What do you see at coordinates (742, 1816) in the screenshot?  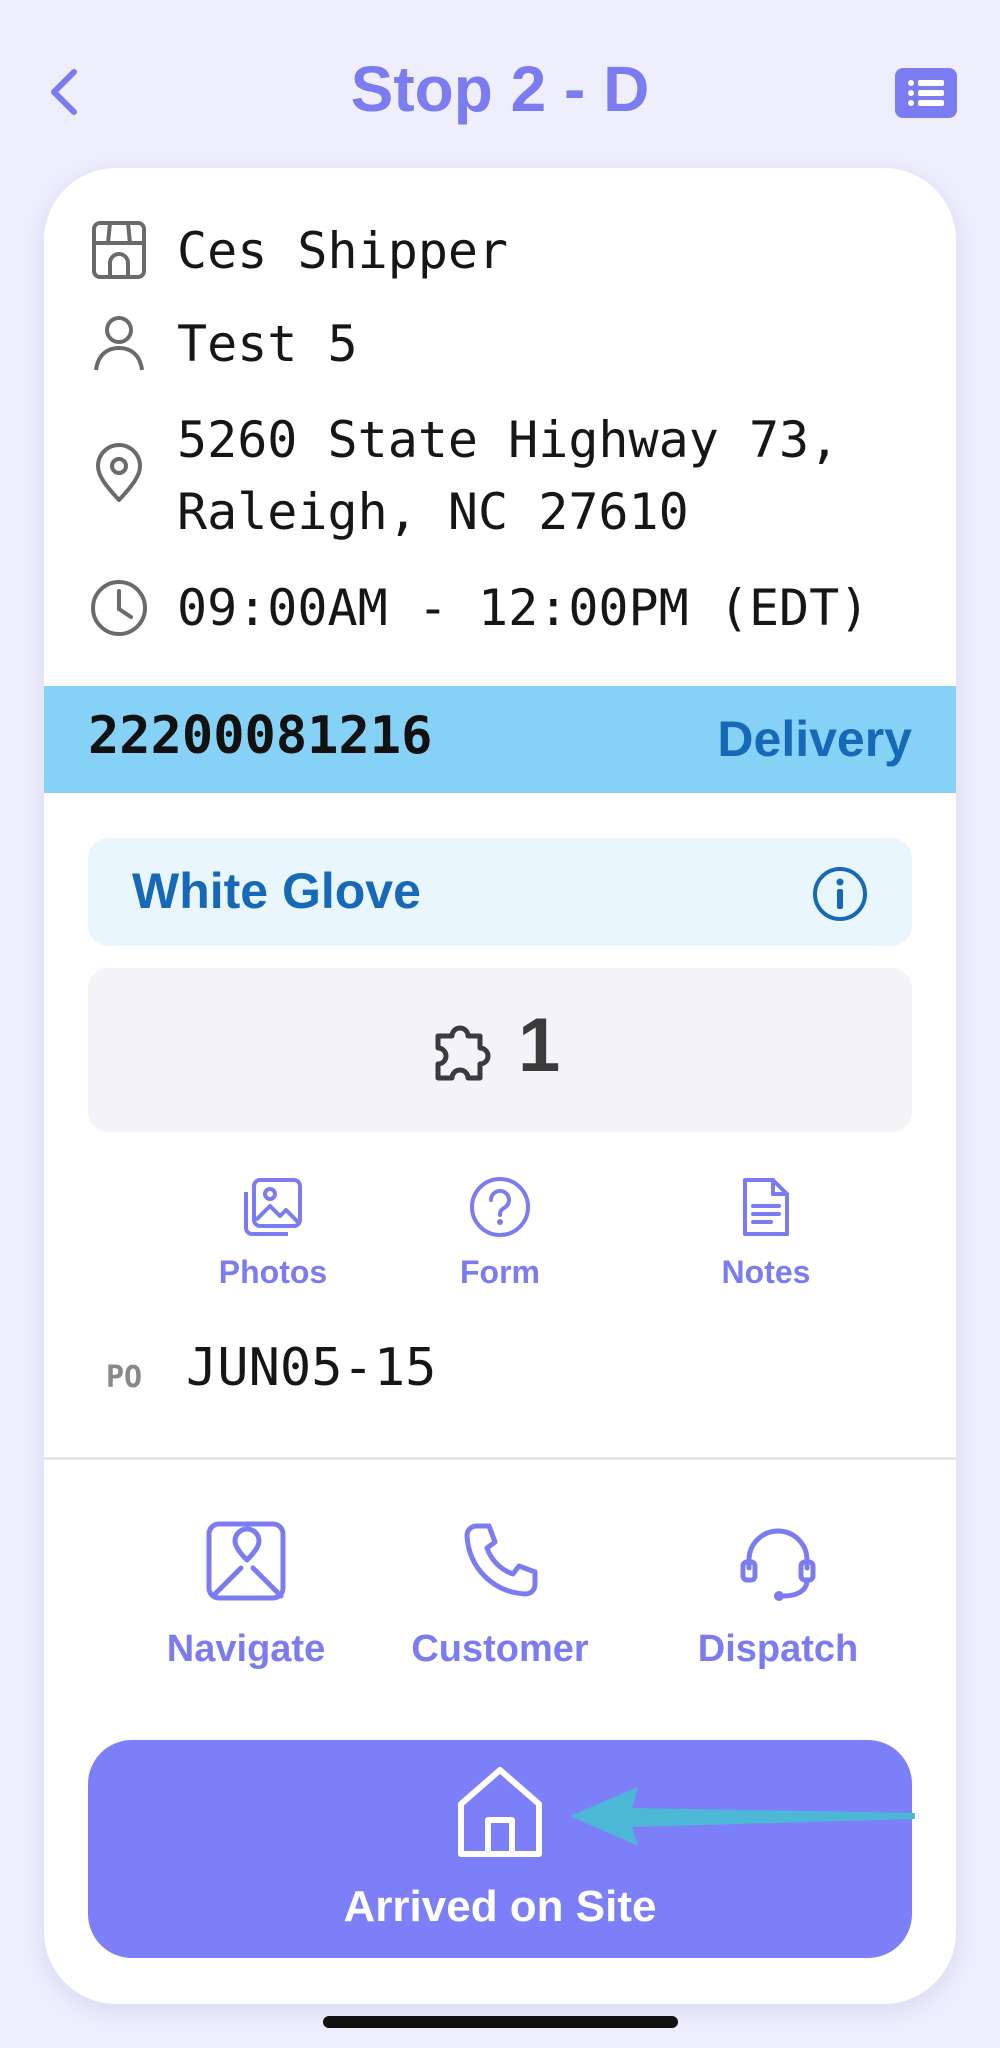 I see `annotation-arrow` at bounding box center [742, 1816].